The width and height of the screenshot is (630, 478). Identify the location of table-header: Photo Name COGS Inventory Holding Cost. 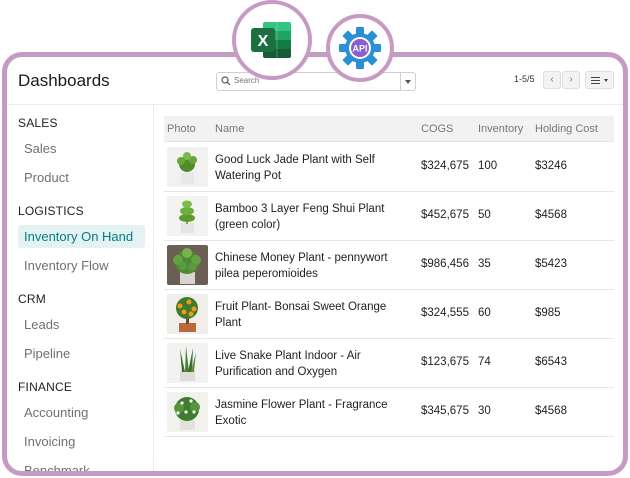
(389, 129).